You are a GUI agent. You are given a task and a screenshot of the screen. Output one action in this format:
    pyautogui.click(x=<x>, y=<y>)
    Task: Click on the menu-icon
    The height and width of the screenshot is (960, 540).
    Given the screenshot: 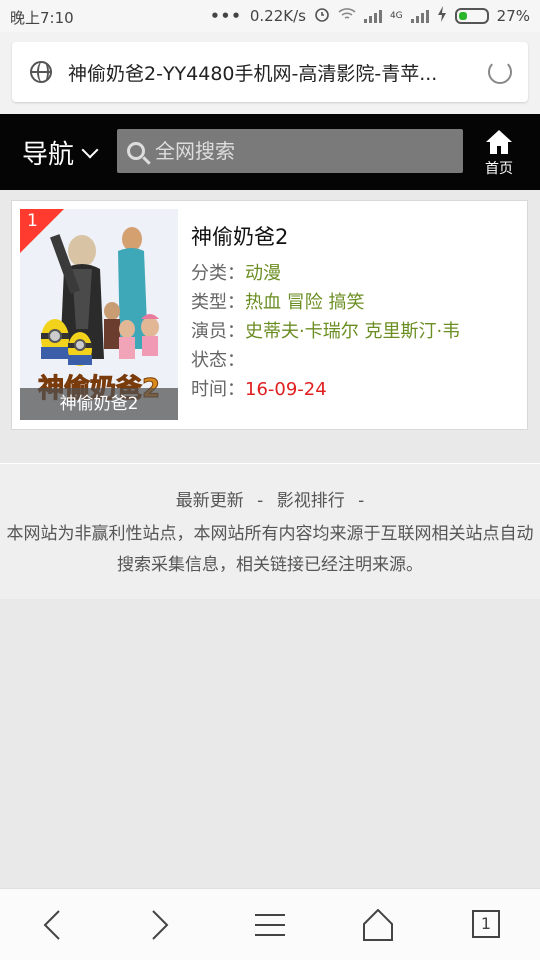 What is the action you would take?
    pyautogui.click(x=270, y=925)
    